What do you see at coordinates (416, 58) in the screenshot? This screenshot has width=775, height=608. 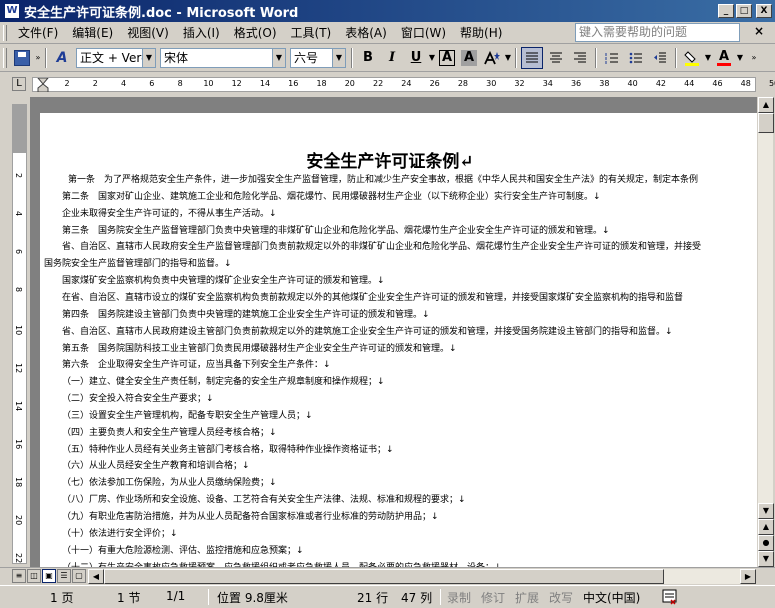 I see `underline-button: U` at bounding box center [416, 58].